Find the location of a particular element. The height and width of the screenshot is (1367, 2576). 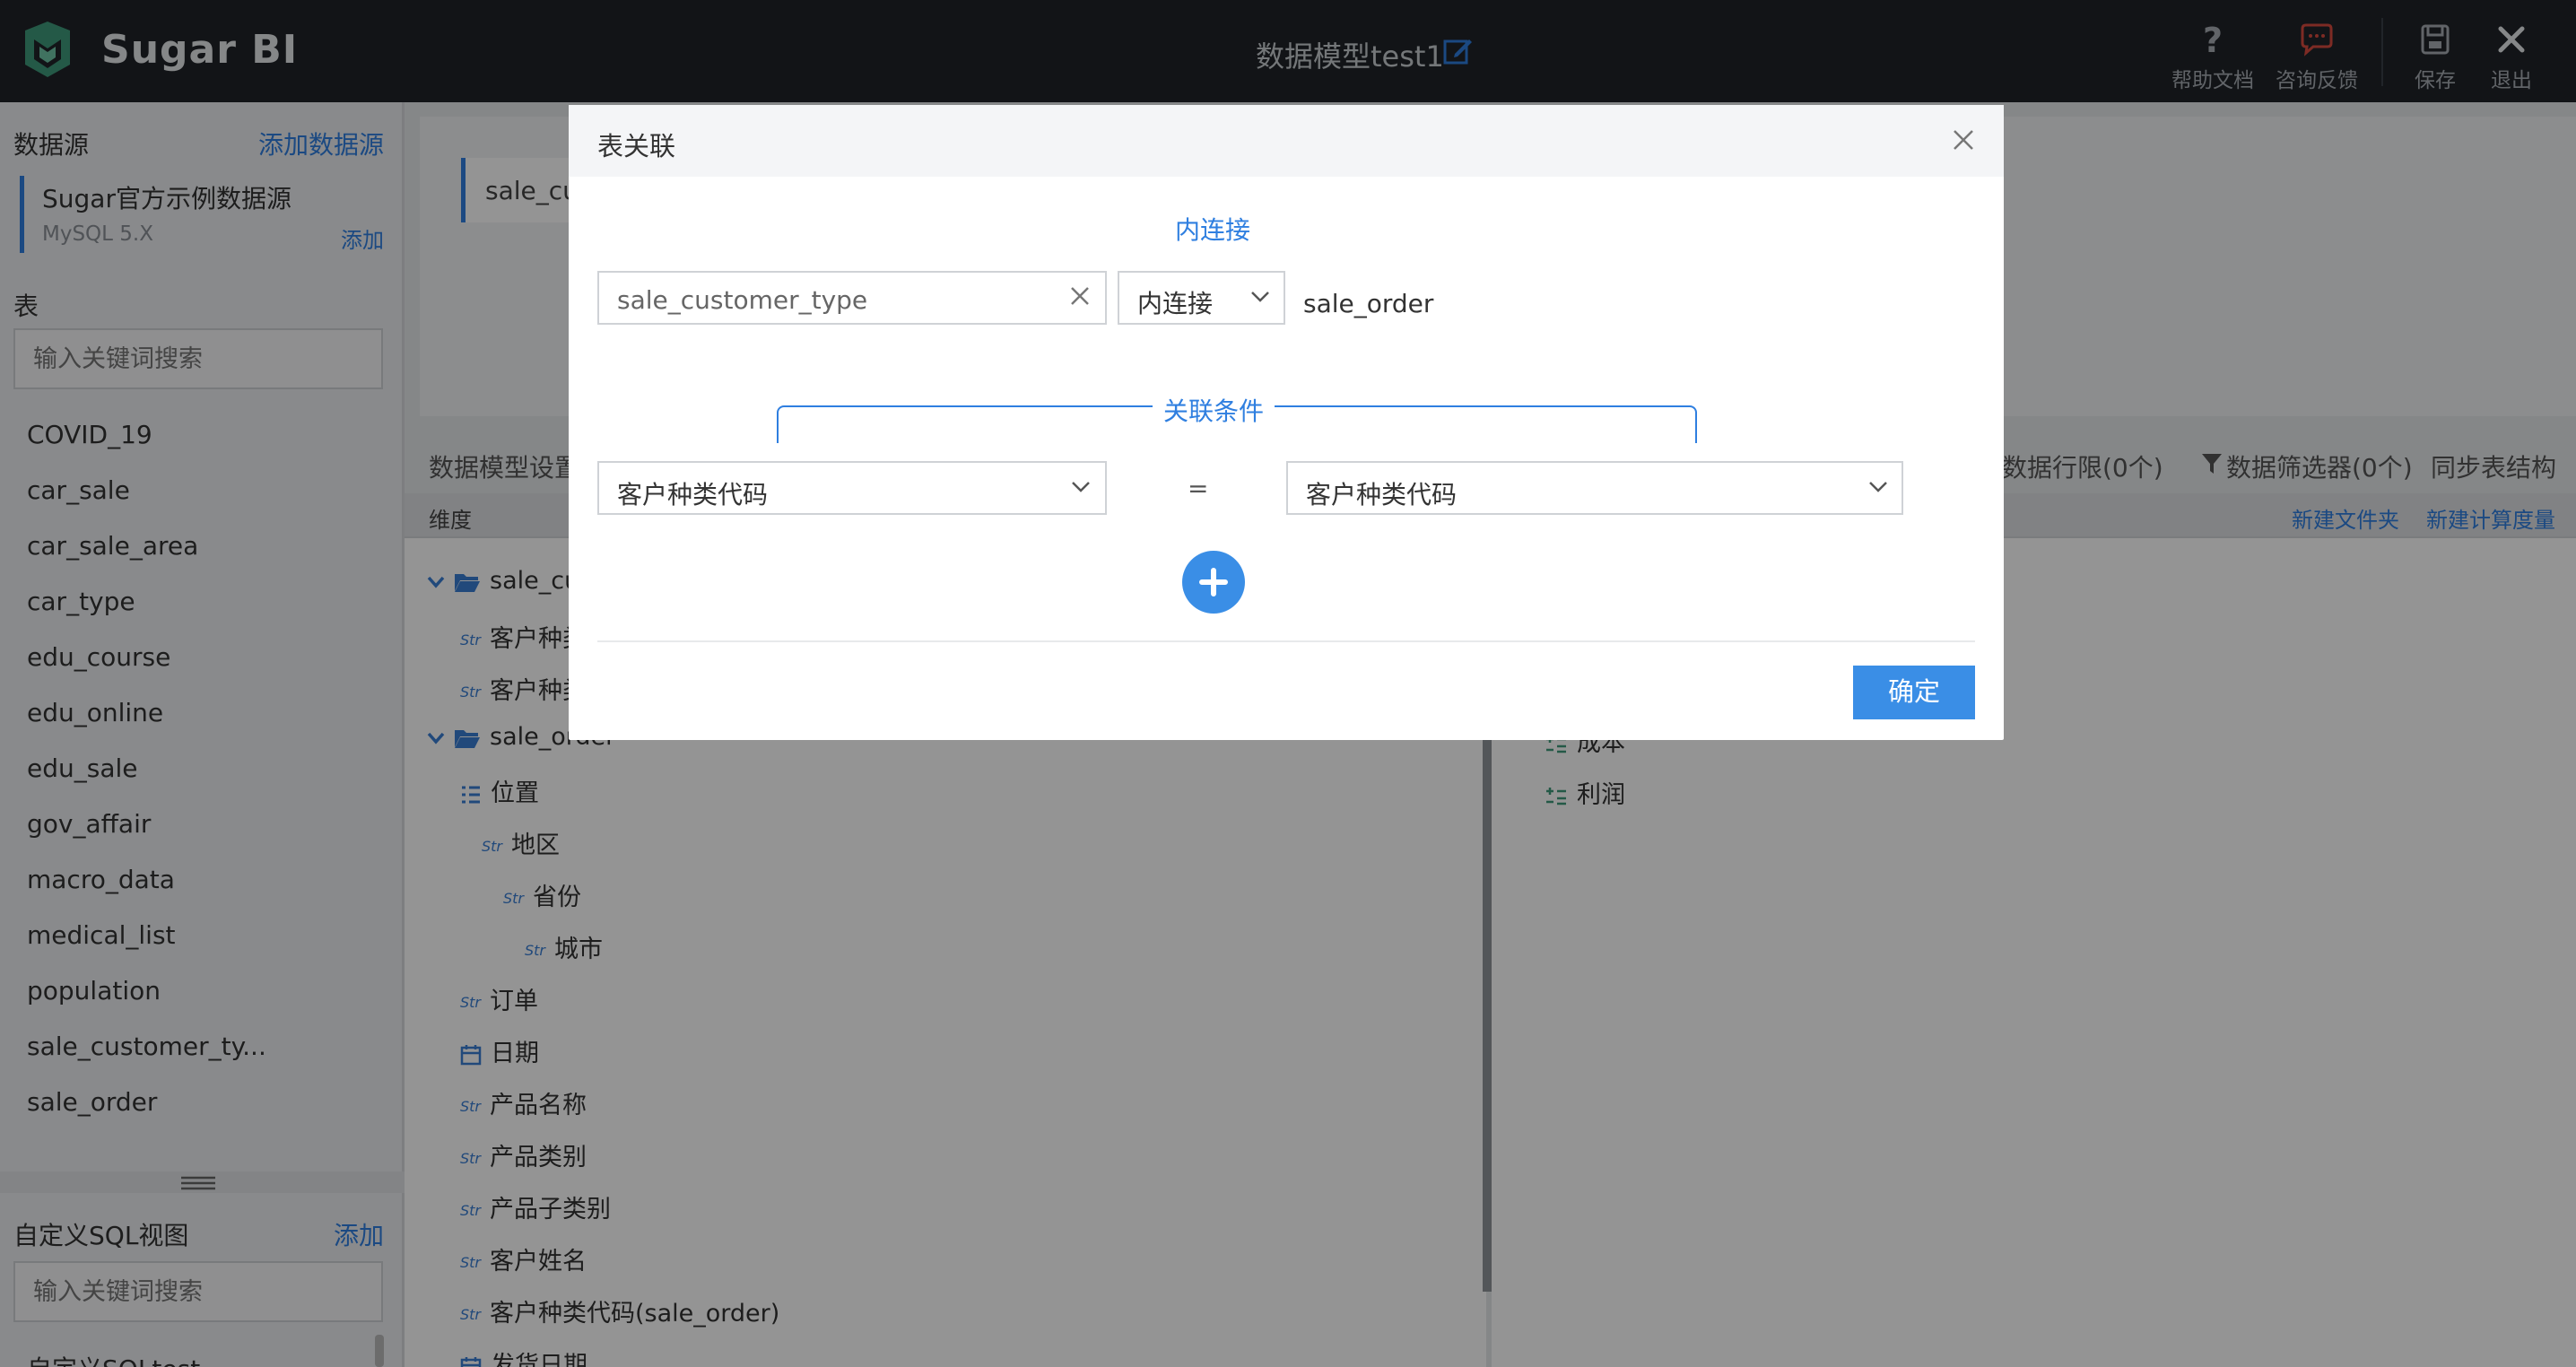

close-icon is located at coordinates (1963, 140).